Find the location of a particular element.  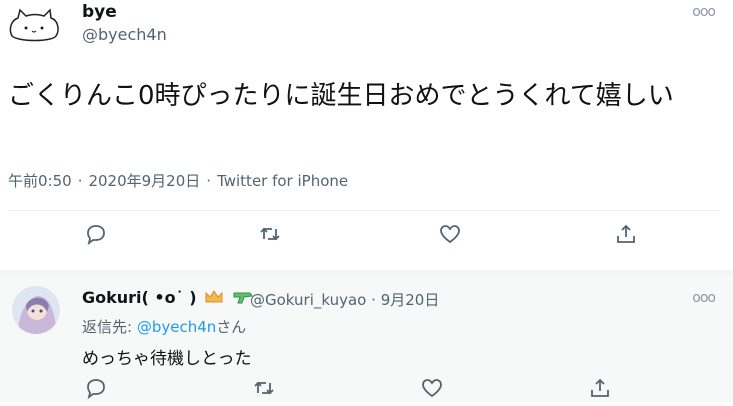

divider is located at coordinates (364, 210).